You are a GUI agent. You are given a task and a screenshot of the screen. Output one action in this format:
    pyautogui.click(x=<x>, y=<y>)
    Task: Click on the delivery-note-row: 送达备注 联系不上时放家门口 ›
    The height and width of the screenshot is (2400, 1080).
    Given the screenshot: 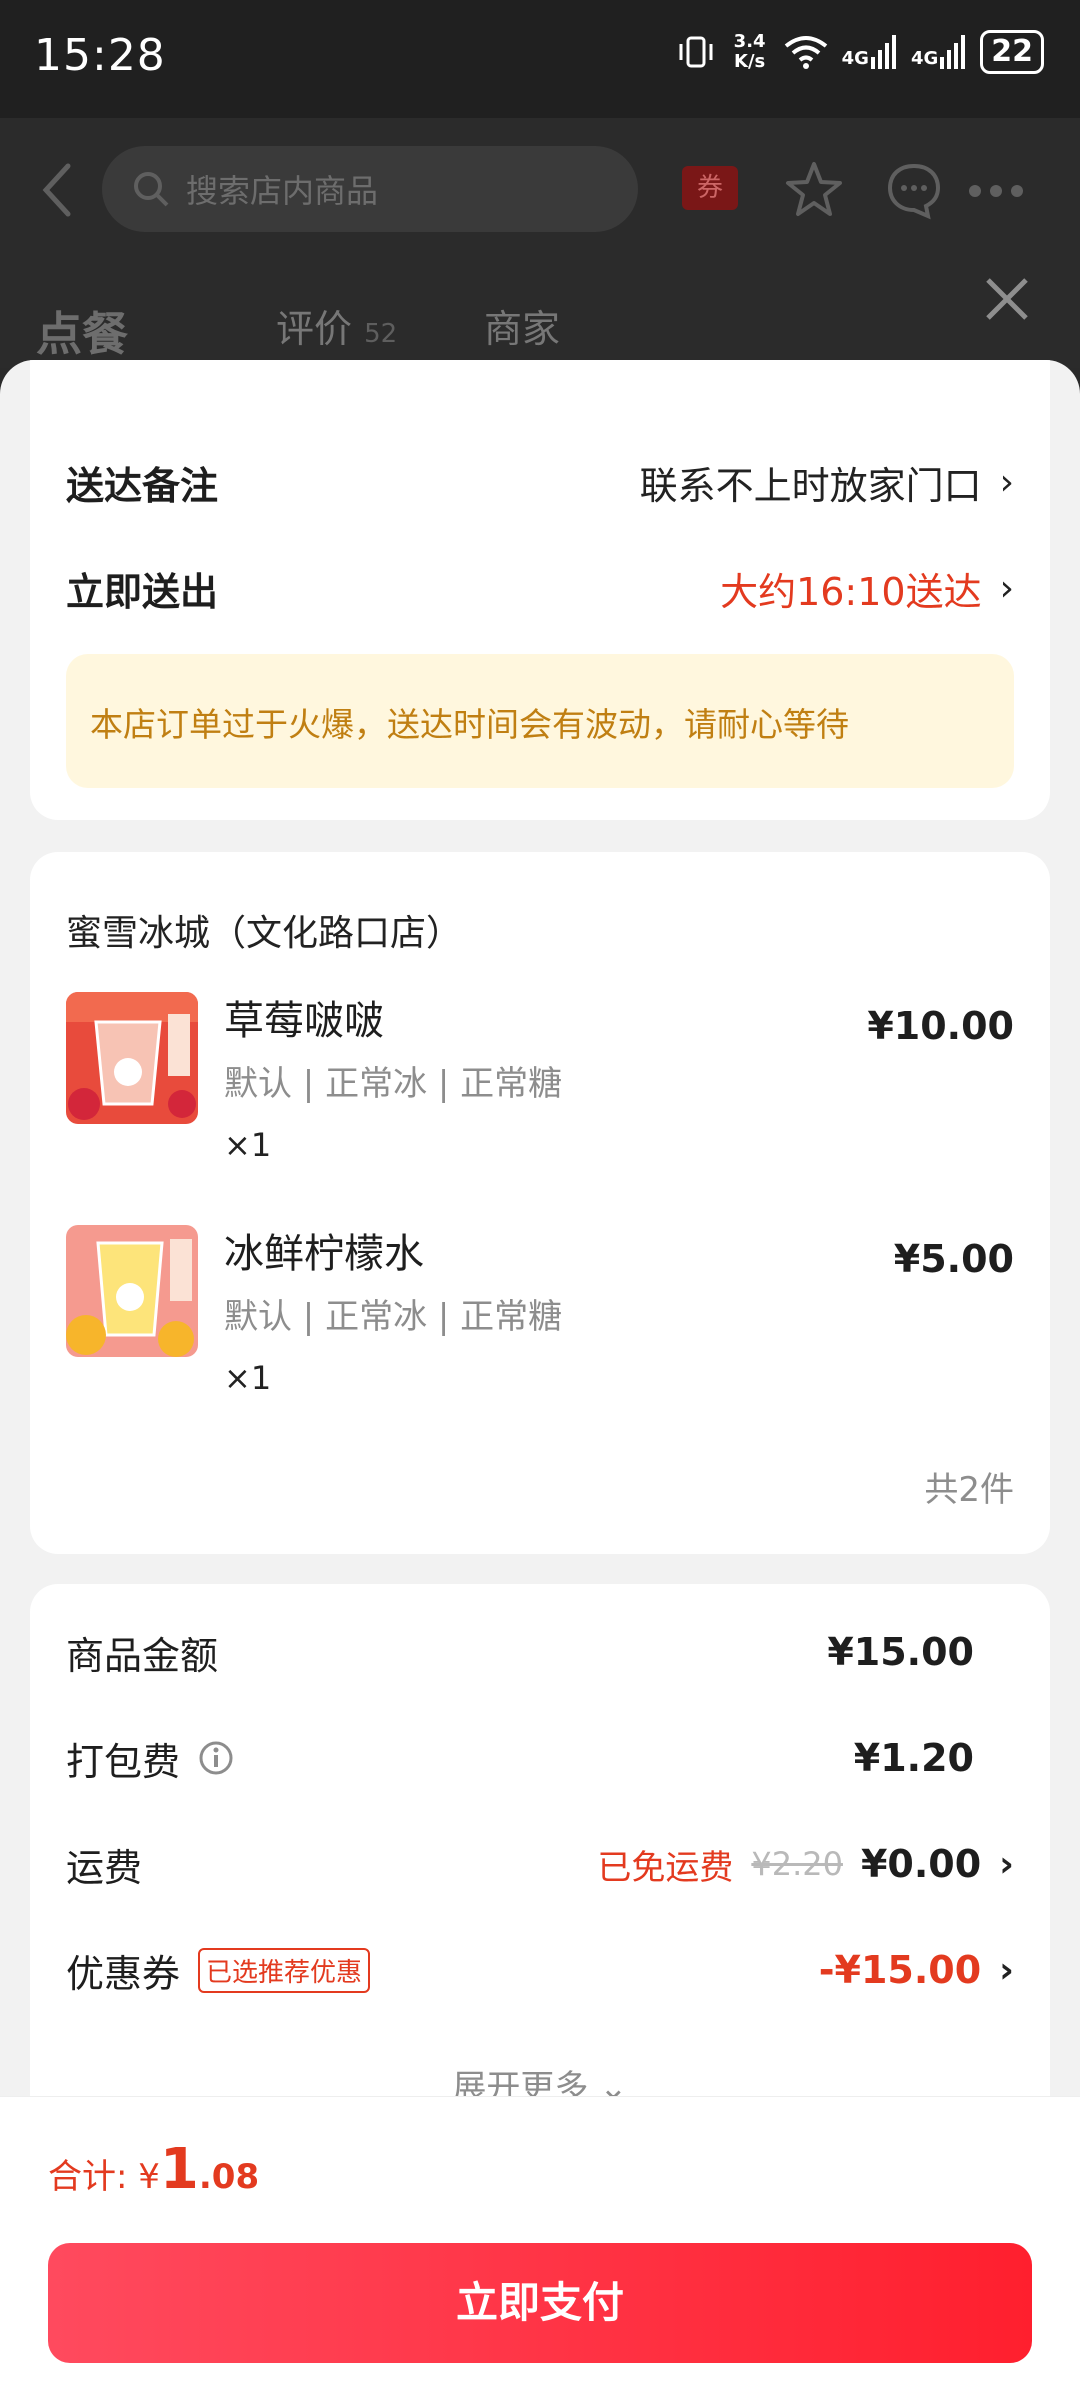 What is the action you would take?
    pyautogui.click(x=540, y=482)
    